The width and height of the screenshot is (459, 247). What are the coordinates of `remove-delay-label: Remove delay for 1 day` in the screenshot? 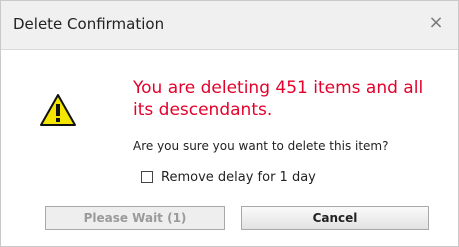 It's located at (238, 177).